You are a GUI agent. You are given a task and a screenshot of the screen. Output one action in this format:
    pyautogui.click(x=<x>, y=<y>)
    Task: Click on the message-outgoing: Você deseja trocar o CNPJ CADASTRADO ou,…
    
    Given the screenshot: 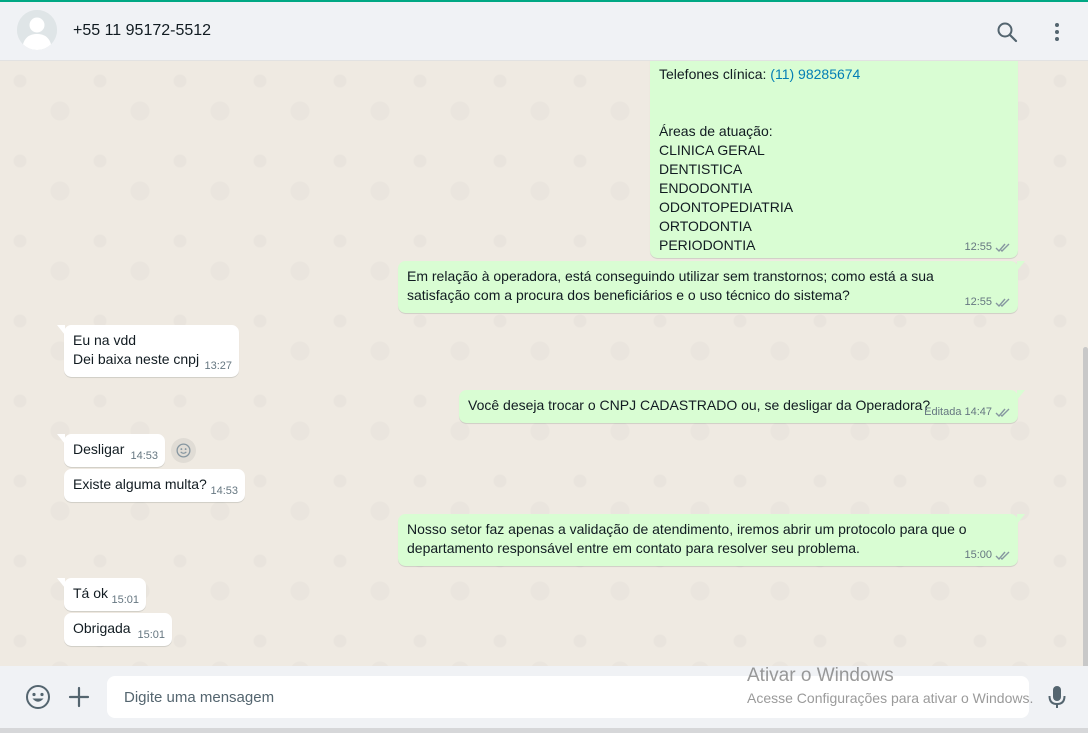 What is the action you would take?
    pyautogui.click(x=742, y=406)
    